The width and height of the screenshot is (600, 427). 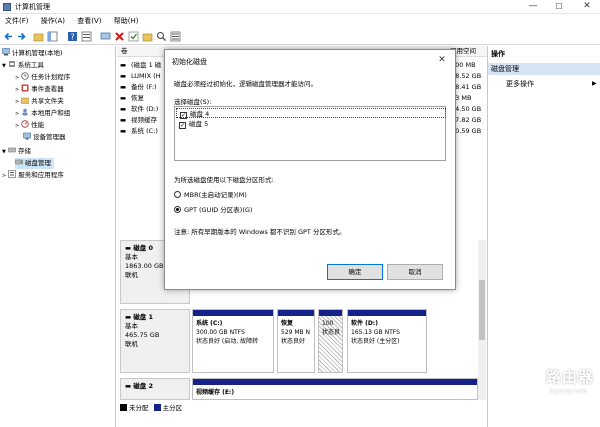 What do you see at coordinates (144, 87) in the screenshot?
I see `volume-name: 备份 (F:)` at bounding box center [144, 87].